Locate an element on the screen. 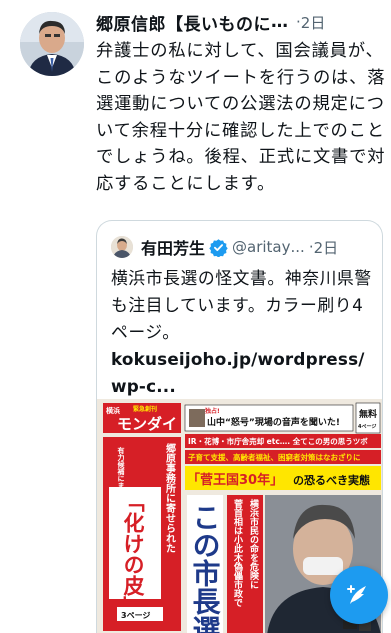  link-line-1: kokuseijoho.jp/wordpress/ is located at coordinates (238, 359).